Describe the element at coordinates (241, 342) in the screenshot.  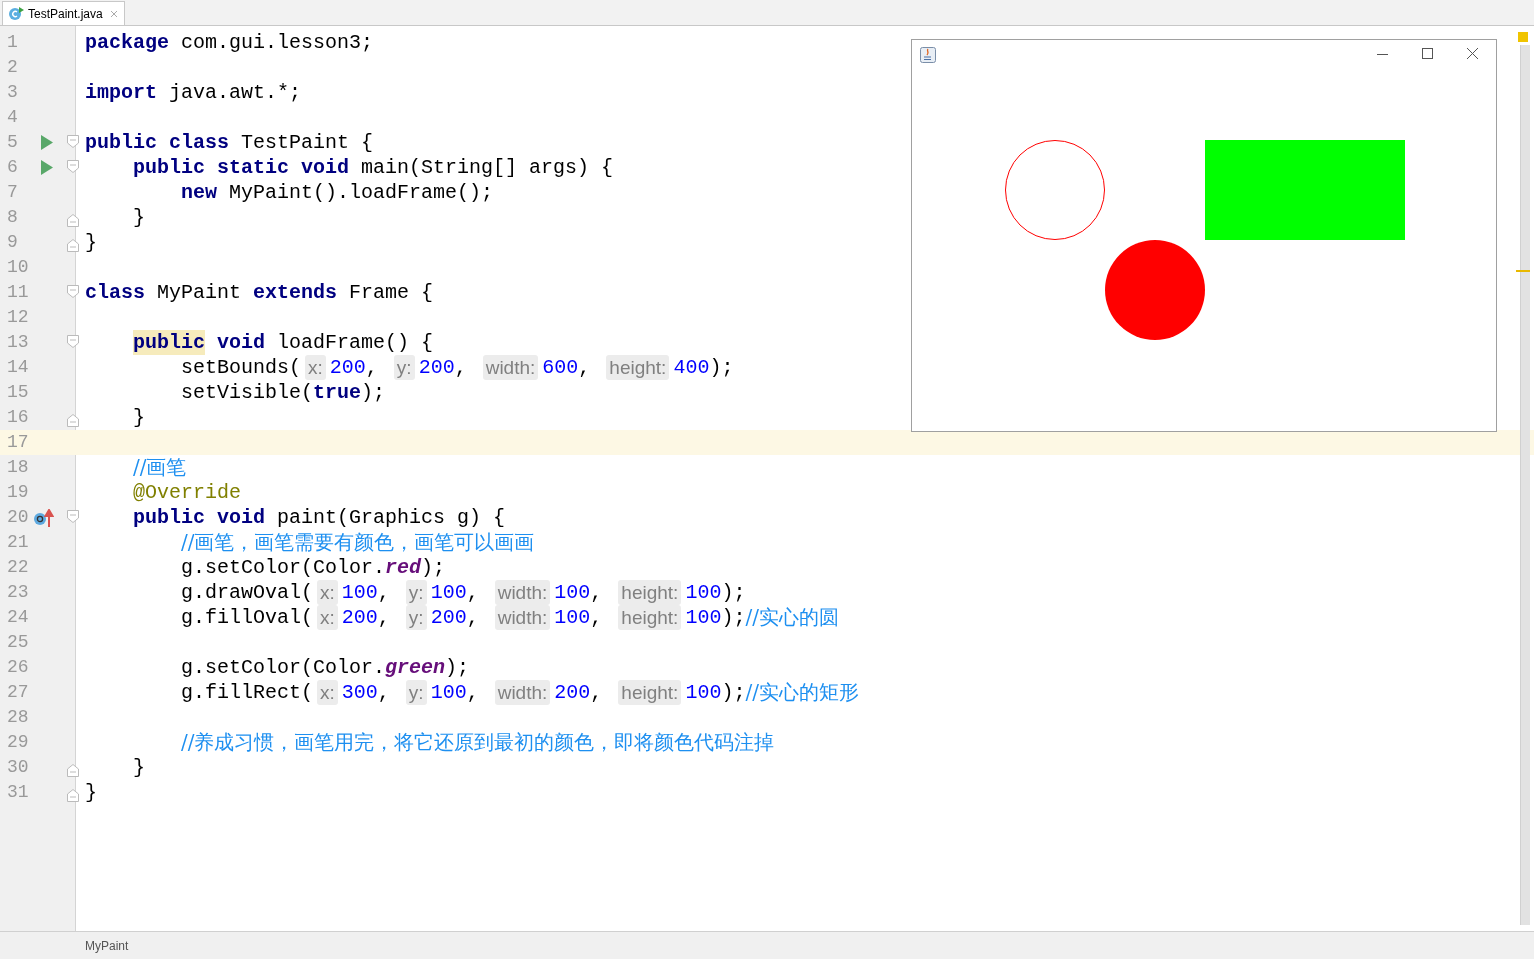
I see `keyword: void` at that location.